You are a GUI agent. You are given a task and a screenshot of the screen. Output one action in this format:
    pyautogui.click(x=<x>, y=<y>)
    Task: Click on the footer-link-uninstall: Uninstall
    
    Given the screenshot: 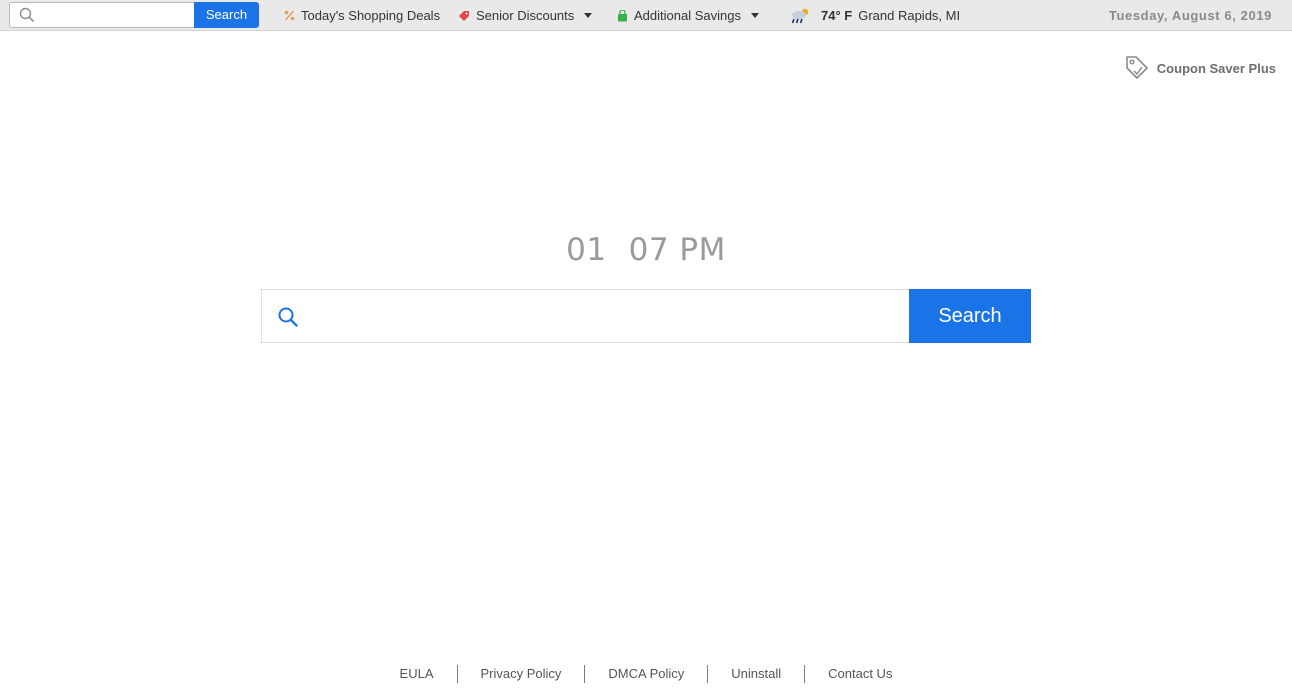 What is the action you would take?
    pyautogui.click(x=756, y=674)
    